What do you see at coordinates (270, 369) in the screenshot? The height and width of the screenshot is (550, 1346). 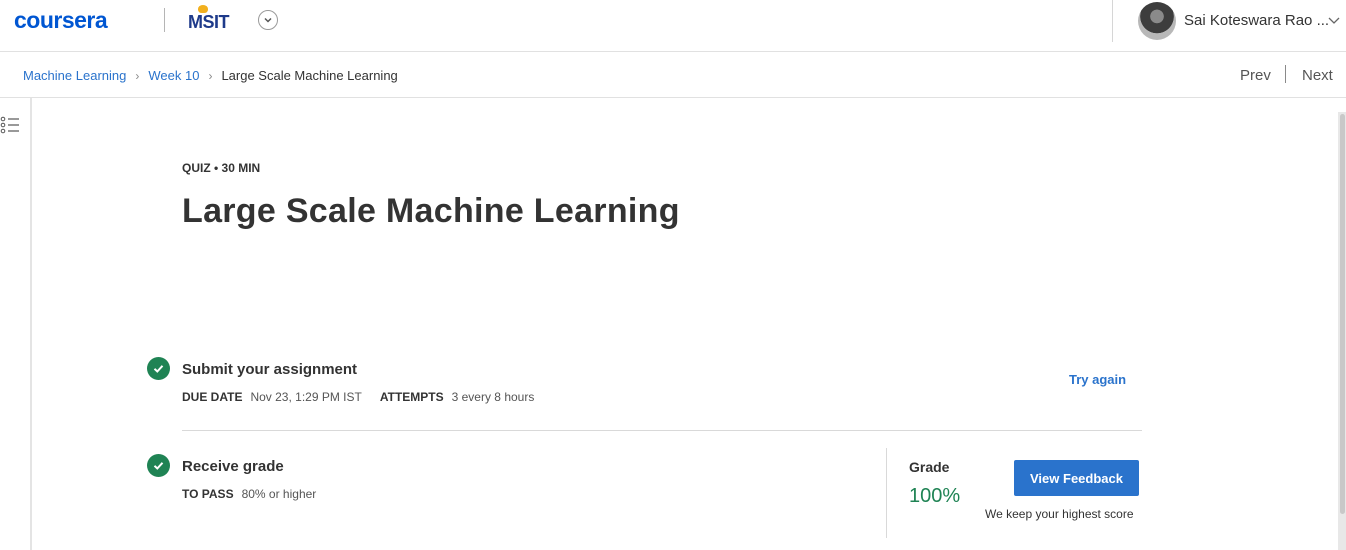 I see `submit-assignment-title: Submit your assignment` at bounding box center [270, 369].